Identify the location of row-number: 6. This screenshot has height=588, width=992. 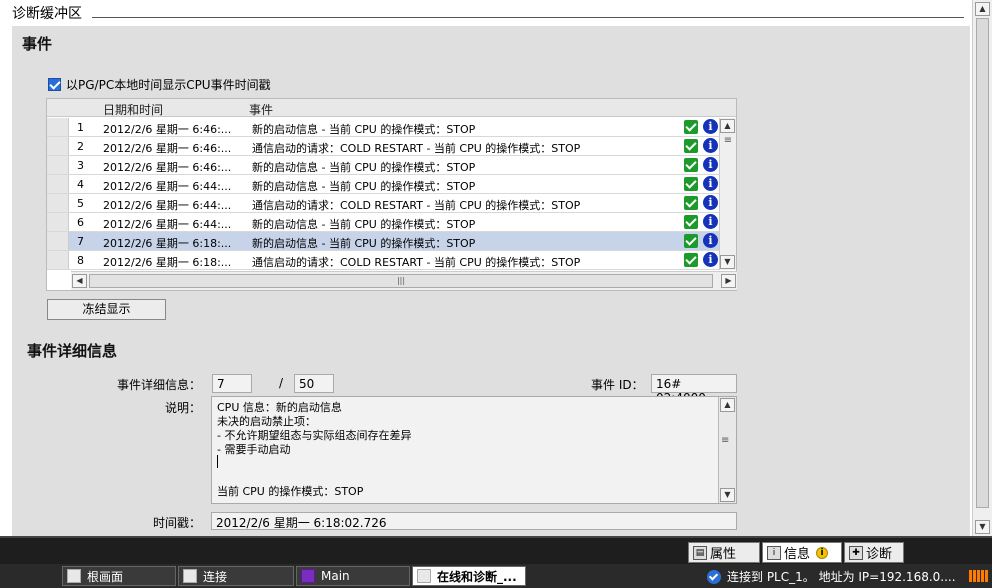
(80, 222).